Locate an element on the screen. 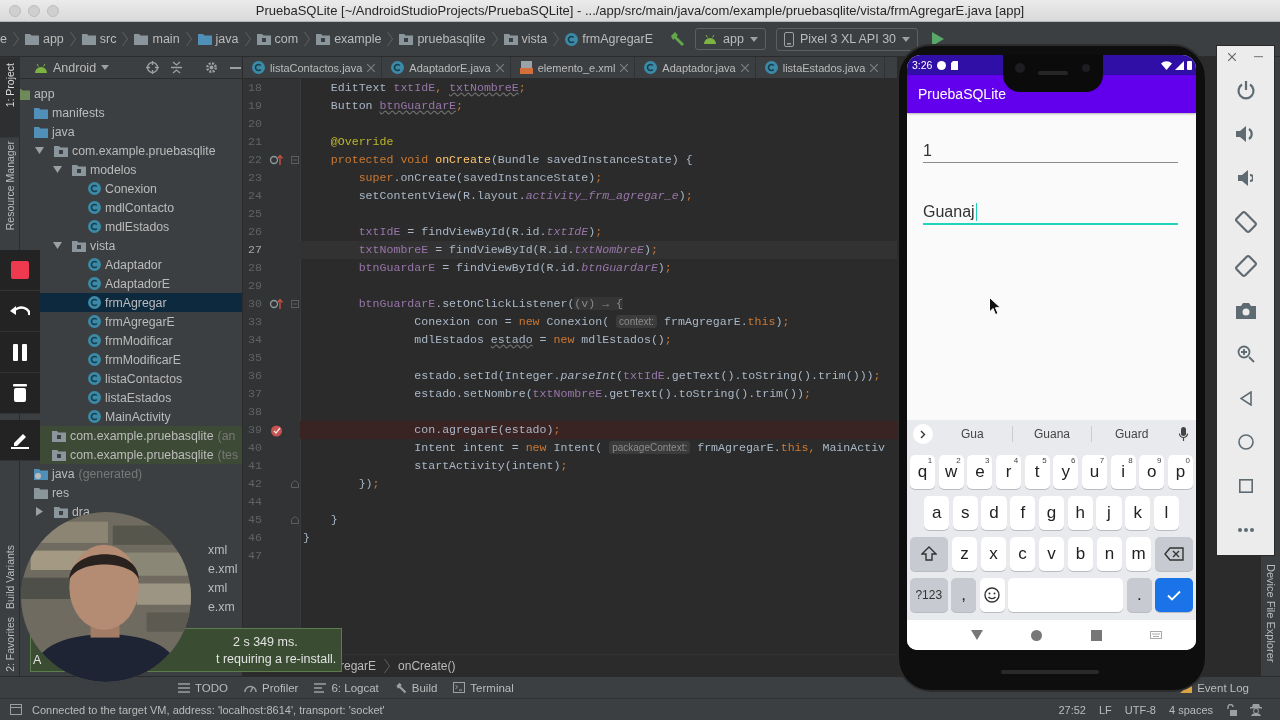  line-ending: LF is located at coordinates (1105, 709).